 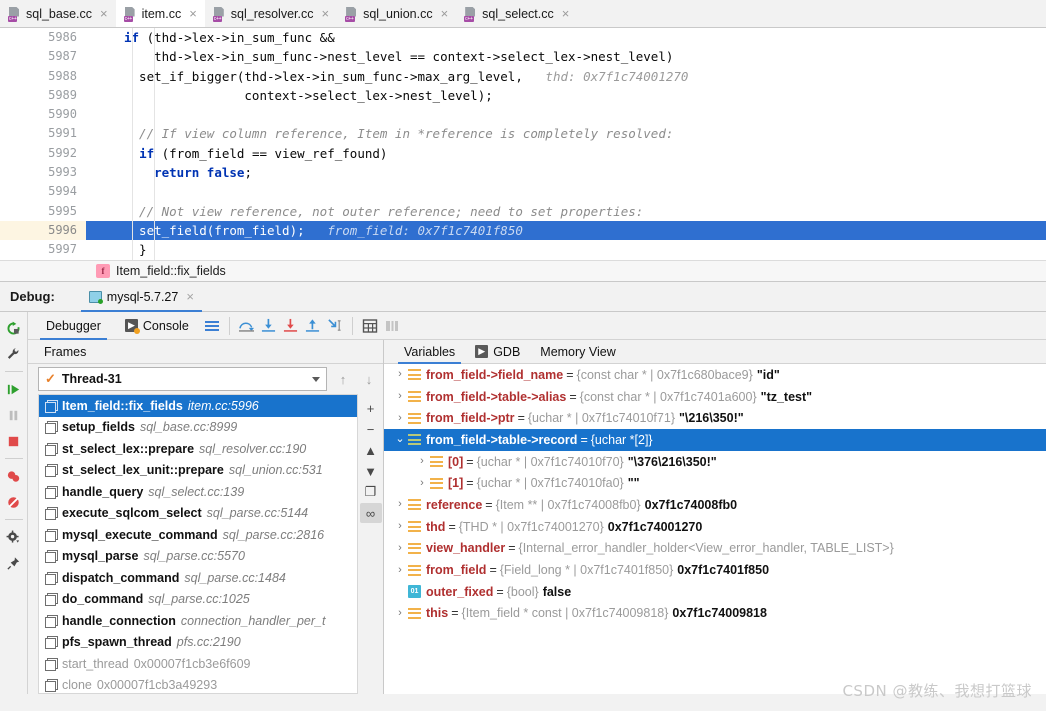 I want to click on frame-row: start_thread 0x00007f1cb3e6f609, so click(x=198, y=664).